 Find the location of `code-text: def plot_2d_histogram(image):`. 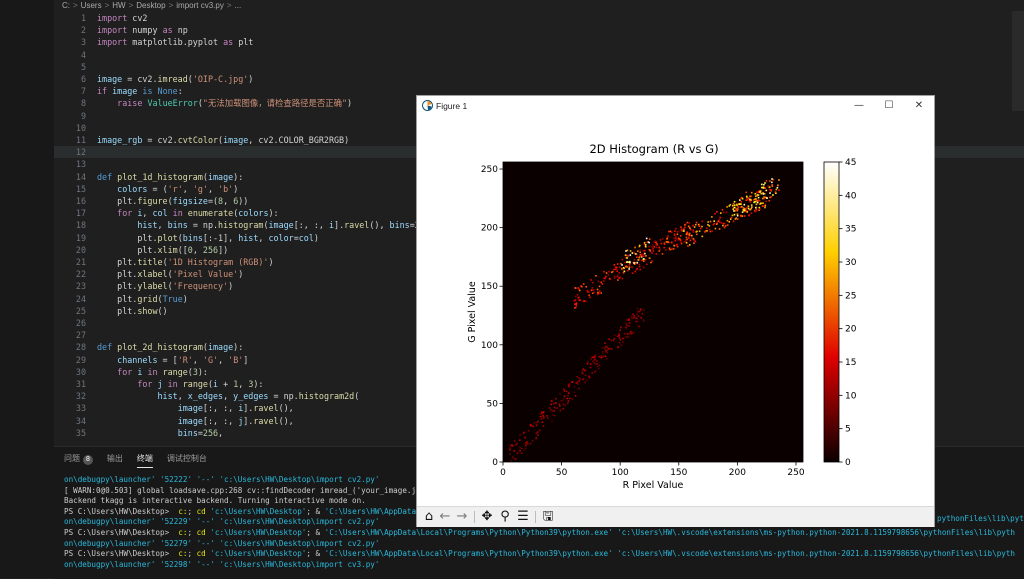

code-text: def plot_2d_histogram(image): is located at coordinates (170, 347).